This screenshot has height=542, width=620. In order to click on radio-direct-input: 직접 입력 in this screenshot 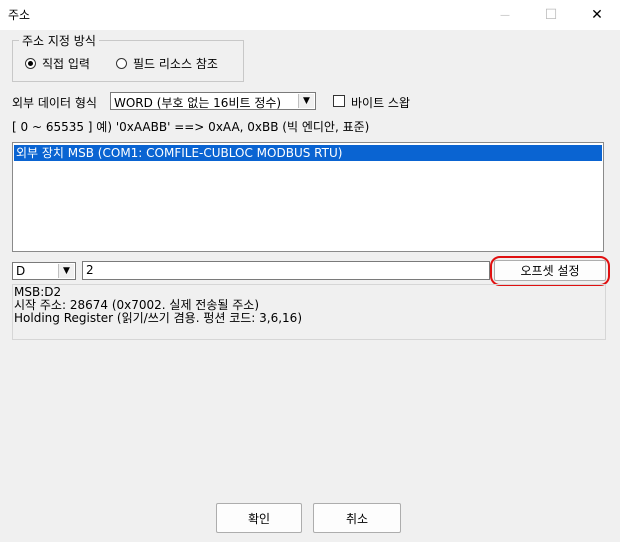, I will do `click(57, 63)`.